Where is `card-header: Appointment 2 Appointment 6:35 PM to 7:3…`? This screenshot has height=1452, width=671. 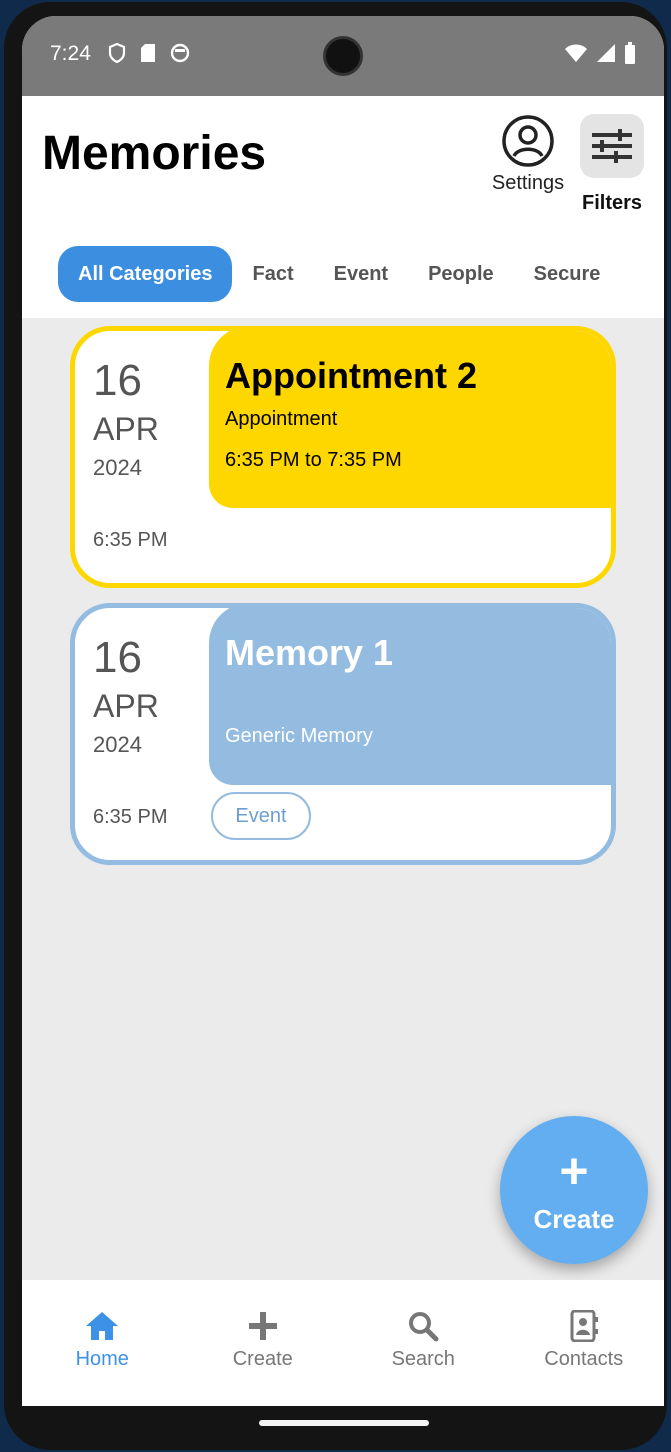 card-header: Appointment 2 Appointment 6:35 PM to 7:3… is located at coordinates (410, 419).